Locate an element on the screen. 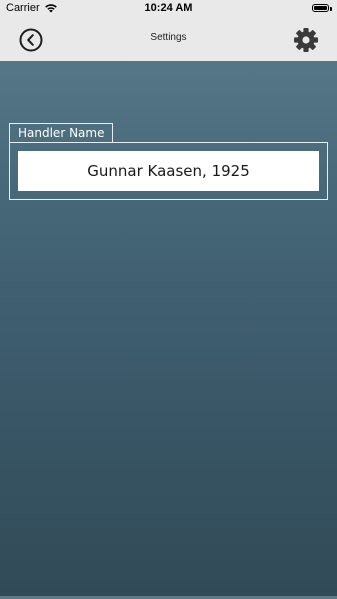  handler-name-legend: Handler Name is located at coordinates (61, 132).